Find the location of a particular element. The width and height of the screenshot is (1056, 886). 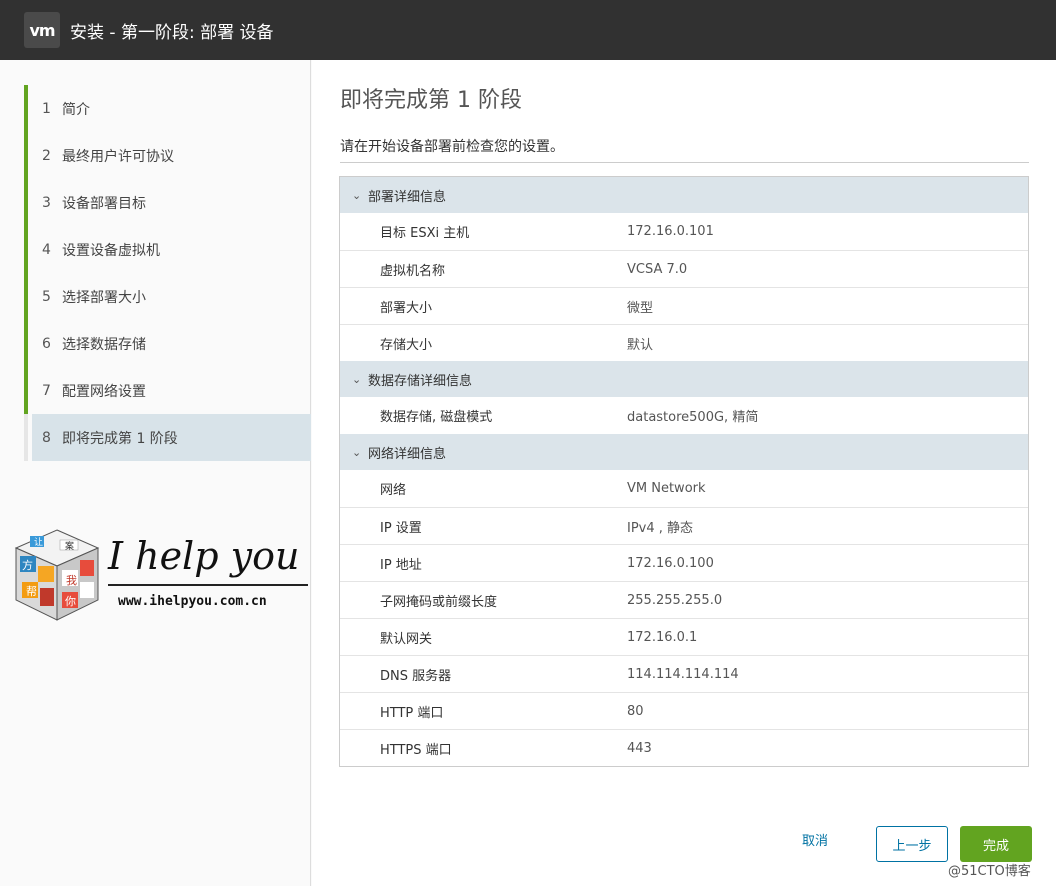

window-title: 安装 - 第一阶段: 部署 设备 is located at coordinates (172, 32).